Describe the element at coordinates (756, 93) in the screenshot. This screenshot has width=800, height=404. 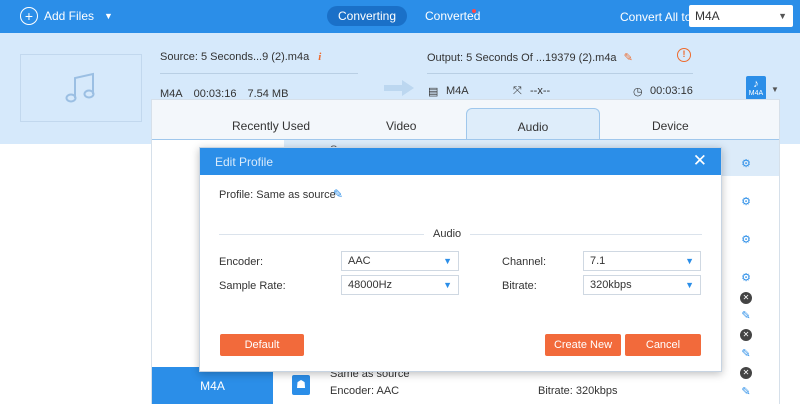
I see `badge-label: M4A` at that location.